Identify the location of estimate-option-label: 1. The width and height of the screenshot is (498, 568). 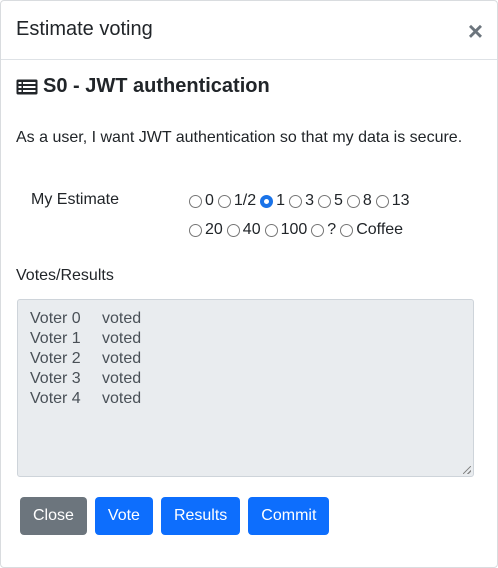
(281, 200).